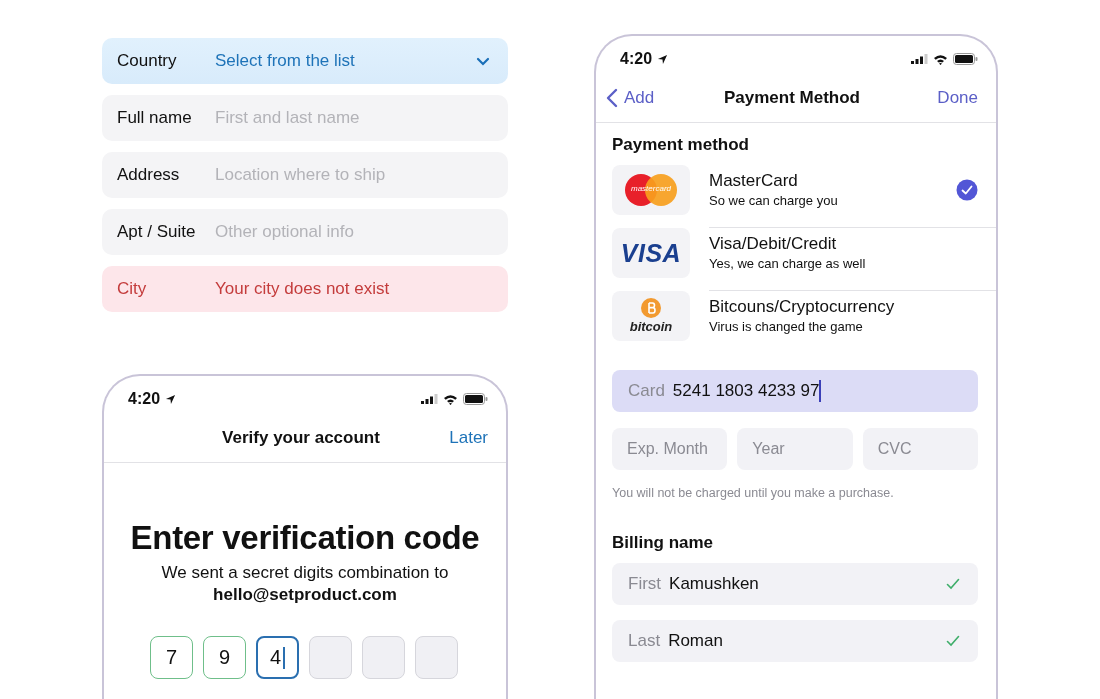 Image resolution: width=1100 pixels, height=699 pixels. I want to click on select-value: Select from the list, so click(285, 61).